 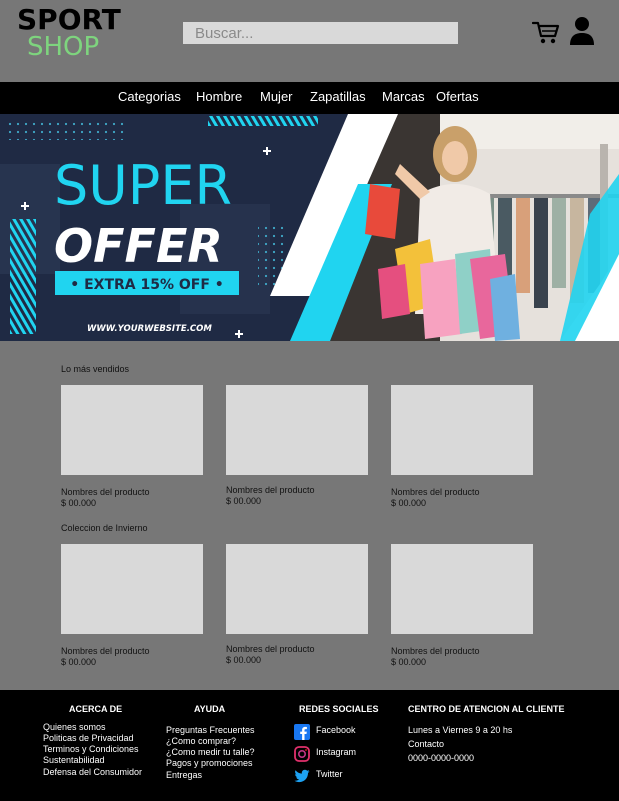 What do you see at coordinates (219, 96) in the screenshot?
I see `nav-item-hombre: Hombre` at bounding box center [219, 96].